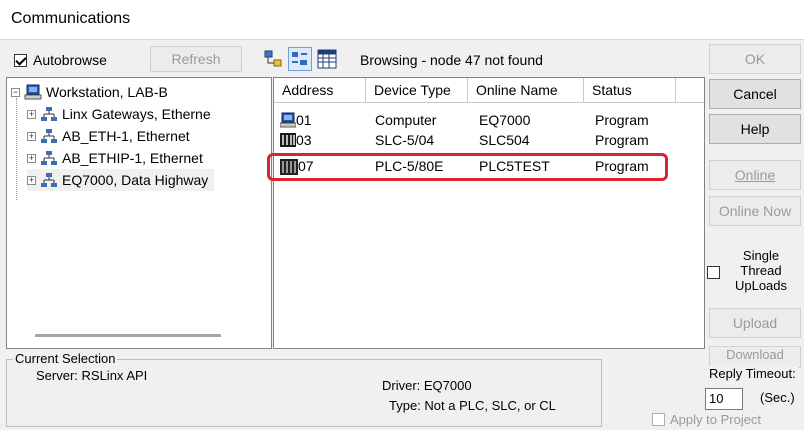 Image resolution: width=804 pixels, height=430 pixels. I want to click on column-header-device-type: Device Type, so click(417, 90).